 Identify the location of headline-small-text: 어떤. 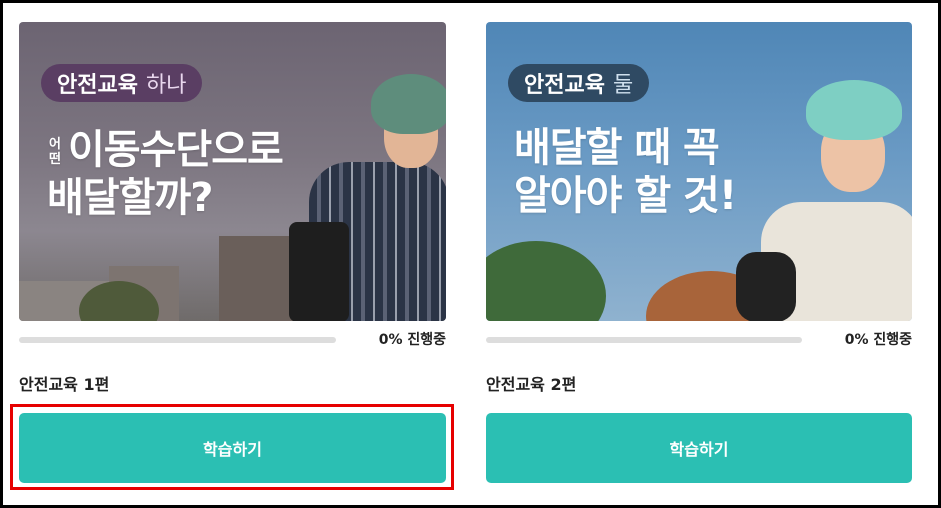
(55, 152).